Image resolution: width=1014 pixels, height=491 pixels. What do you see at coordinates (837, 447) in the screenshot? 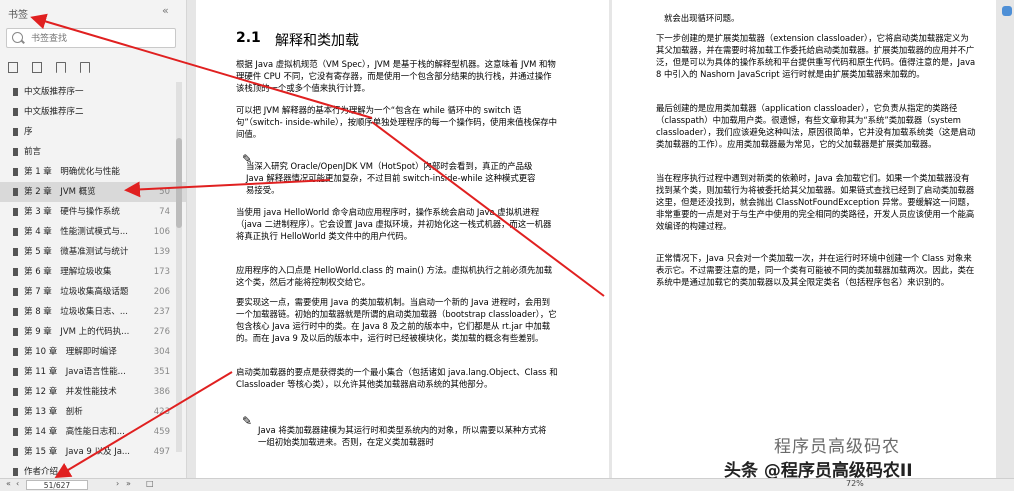
I see `watermark-text: 程序员高级码农` at bounding box center [837, 447].